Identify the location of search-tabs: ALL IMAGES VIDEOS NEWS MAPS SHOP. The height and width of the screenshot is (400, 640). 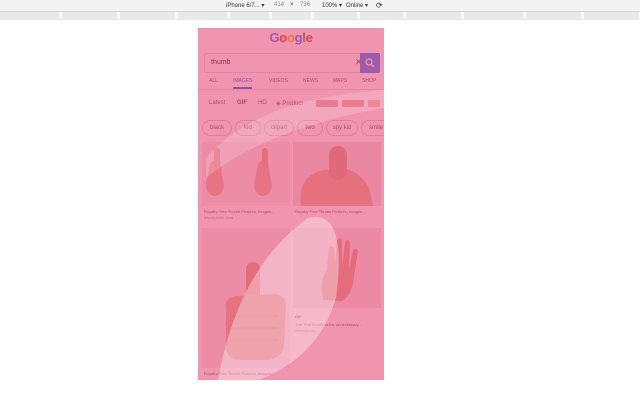
(291, 83).